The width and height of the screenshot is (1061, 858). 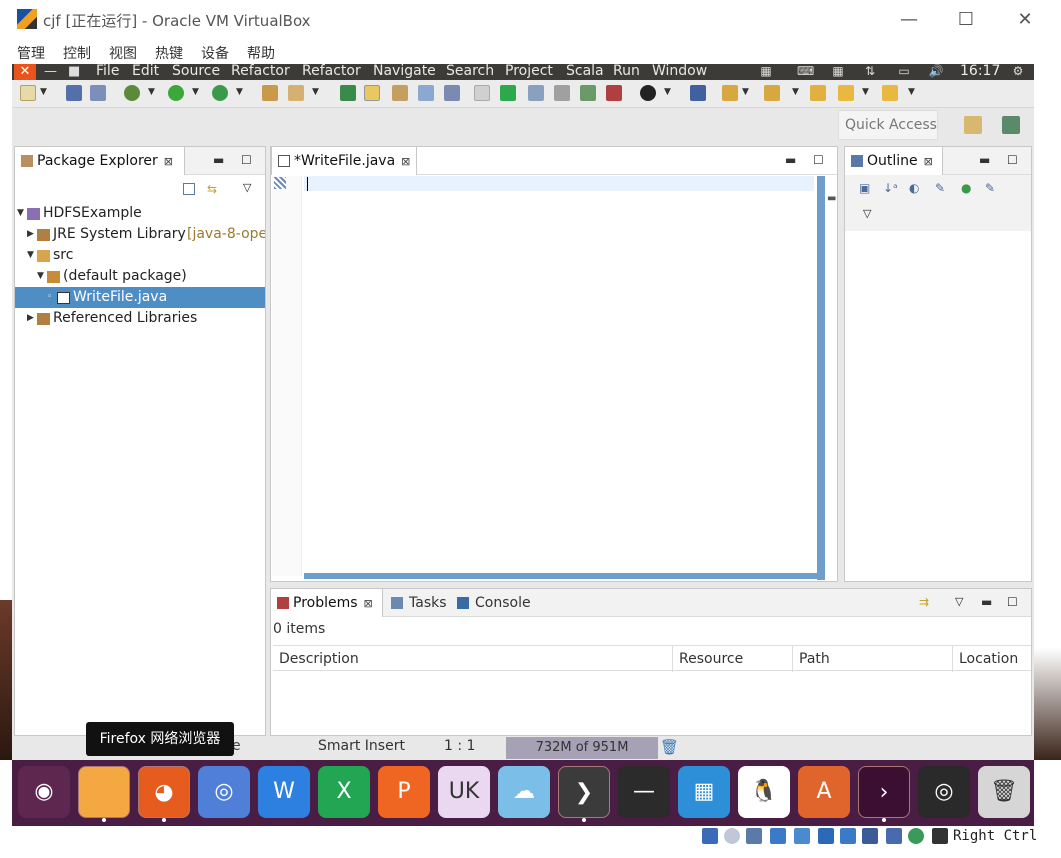 I want to click on save-icon, so click(x=74, y=93).